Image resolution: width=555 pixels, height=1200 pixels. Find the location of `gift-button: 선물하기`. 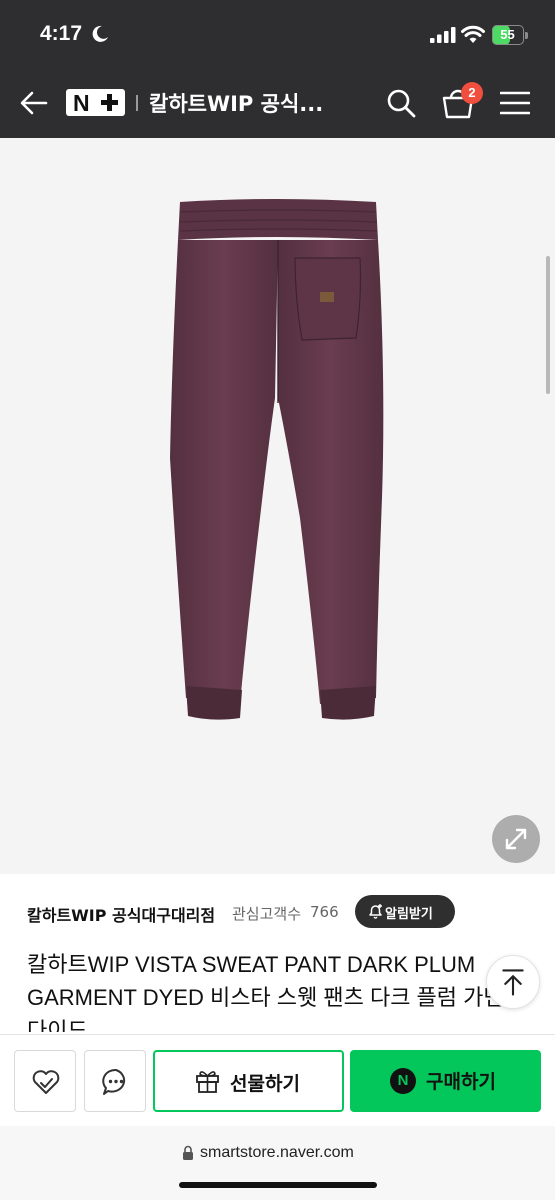

gift-button: 선물하기 is located at coordinates (248, 1081).